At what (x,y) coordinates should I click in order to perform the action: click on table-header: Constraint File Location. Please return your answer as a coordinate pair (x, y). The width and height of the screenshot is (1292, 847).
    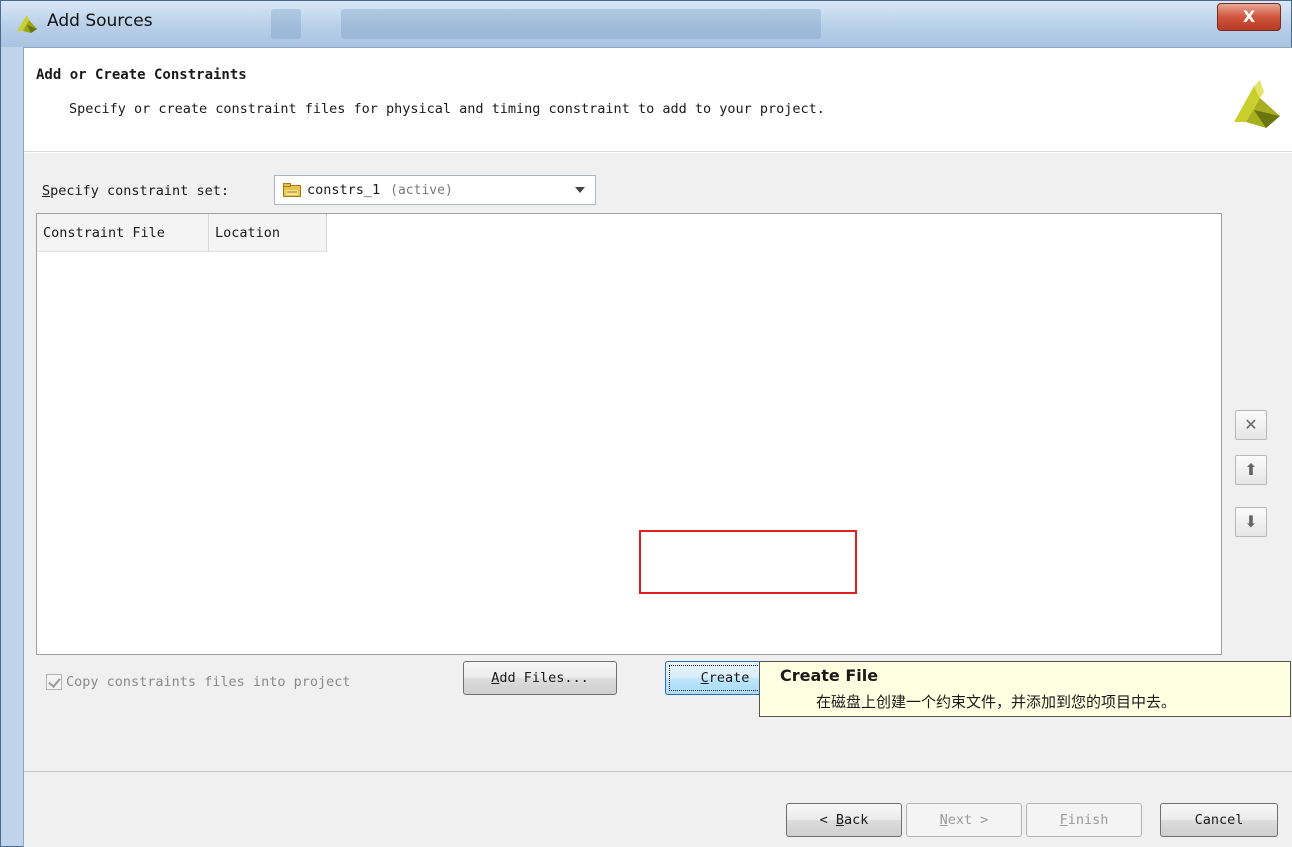
    Looking at the image, I should click on (182, 233).